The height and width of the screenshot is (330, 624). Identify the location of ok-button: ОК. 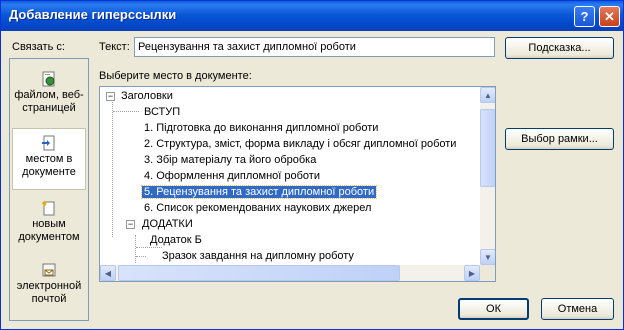
(493, 309).